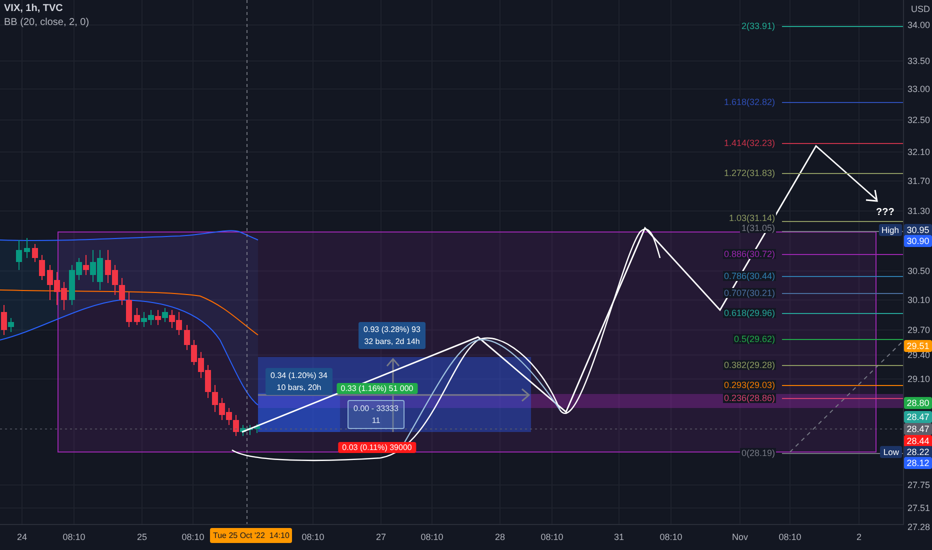  Describe the element at coordinates (749, 293) in the screenshot. I see `fib-level-label: 0.707(30.21)` at that location.